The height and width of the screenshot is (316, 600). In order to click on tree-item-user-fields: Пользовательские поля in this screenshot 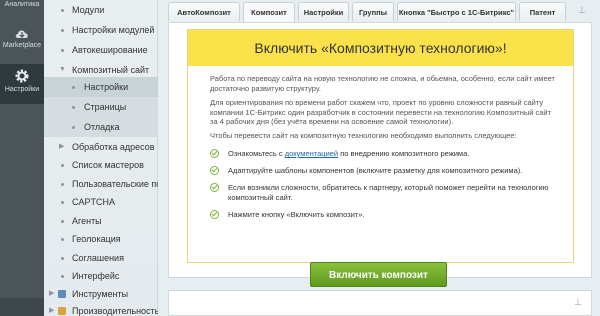, I will do `click(107, 184)`.